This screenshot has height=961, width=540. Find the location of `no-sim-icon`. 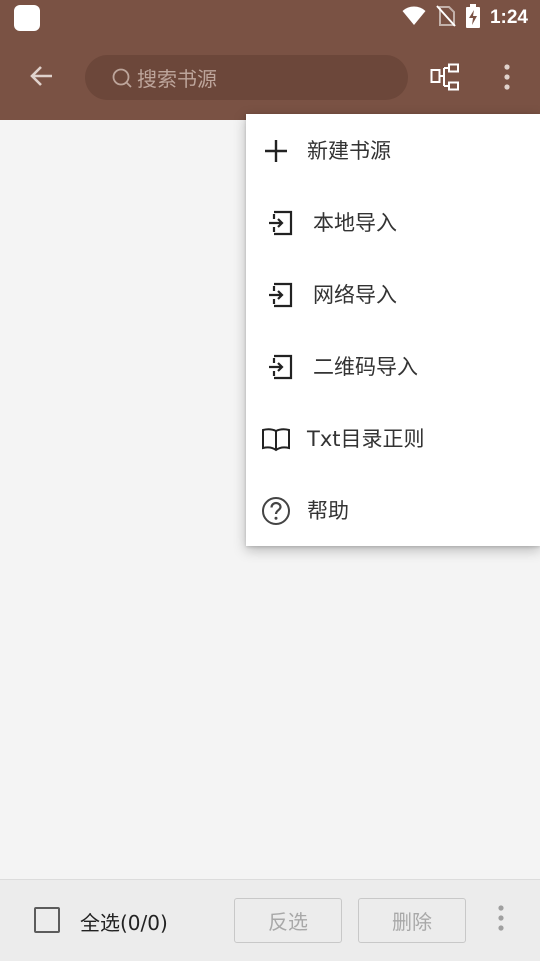

no-sim-icon is located at coordinates (446, 18).